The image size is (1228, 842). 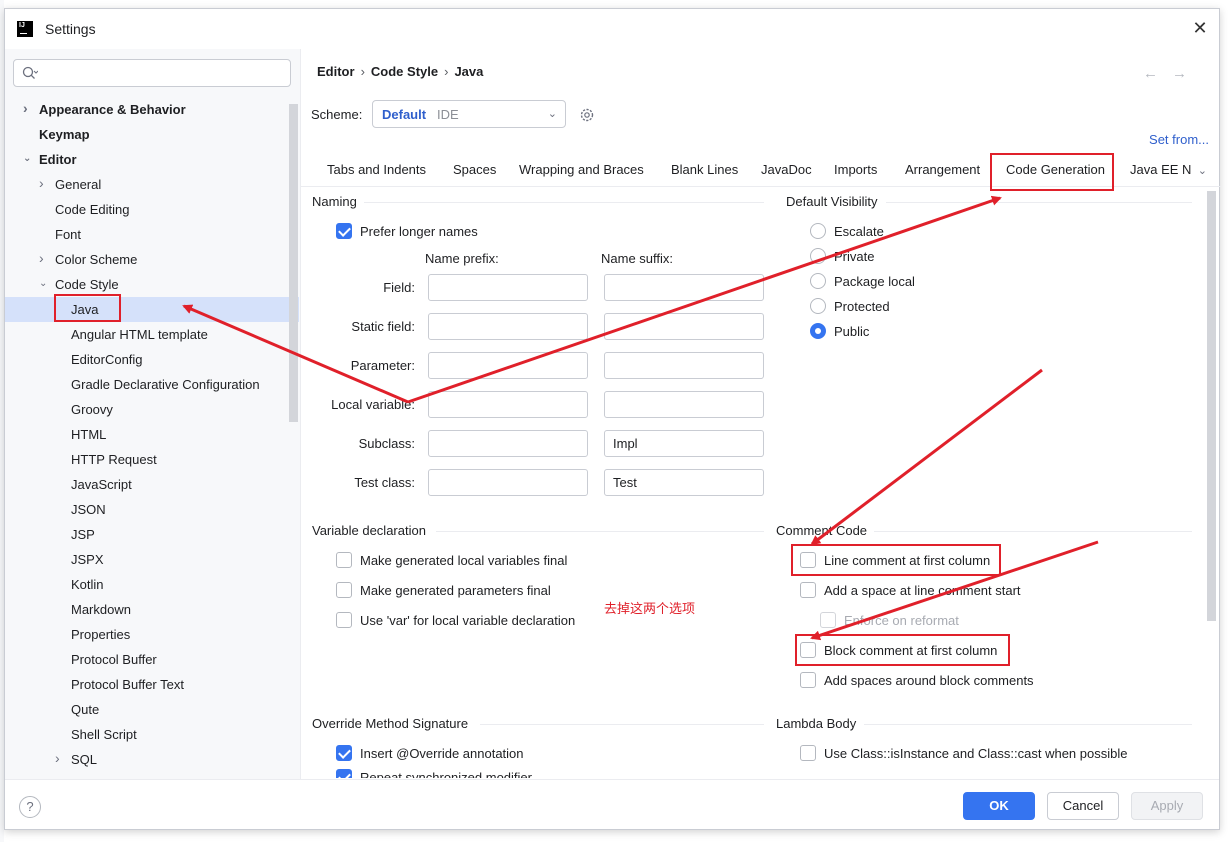 I want to click on help-icon: ?, so click(x=30, y=807).